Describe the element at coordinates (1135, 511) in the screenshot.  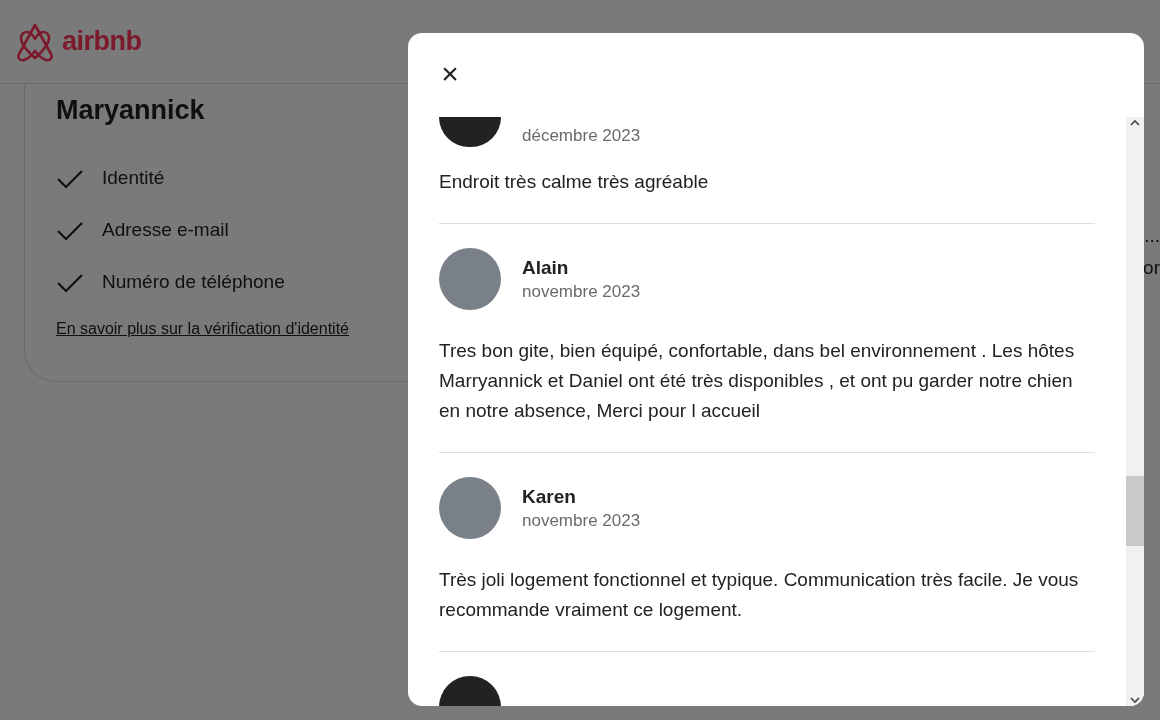
I see `scrollbar-thumb` at that location.